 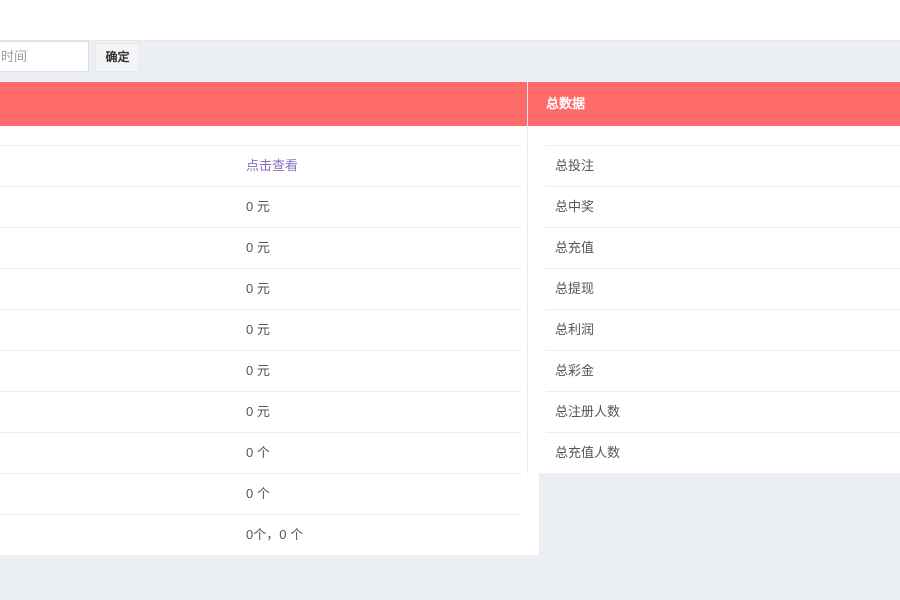 What do you see at coordinates (723, 206) in the screenshot?
I see `total-row-win: 总中奖` at bounding box center [723, 206].